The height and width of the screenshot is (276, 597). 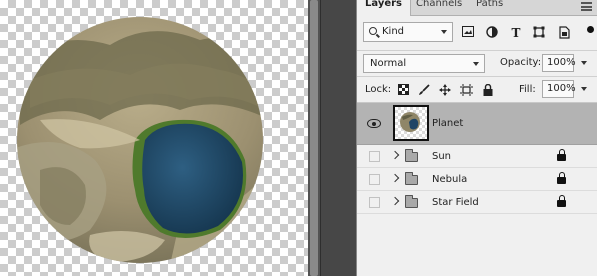 What do you see at coordinates (373, 31) in the screenshot?
I see `search-icon` at bounding box center [373, 31].